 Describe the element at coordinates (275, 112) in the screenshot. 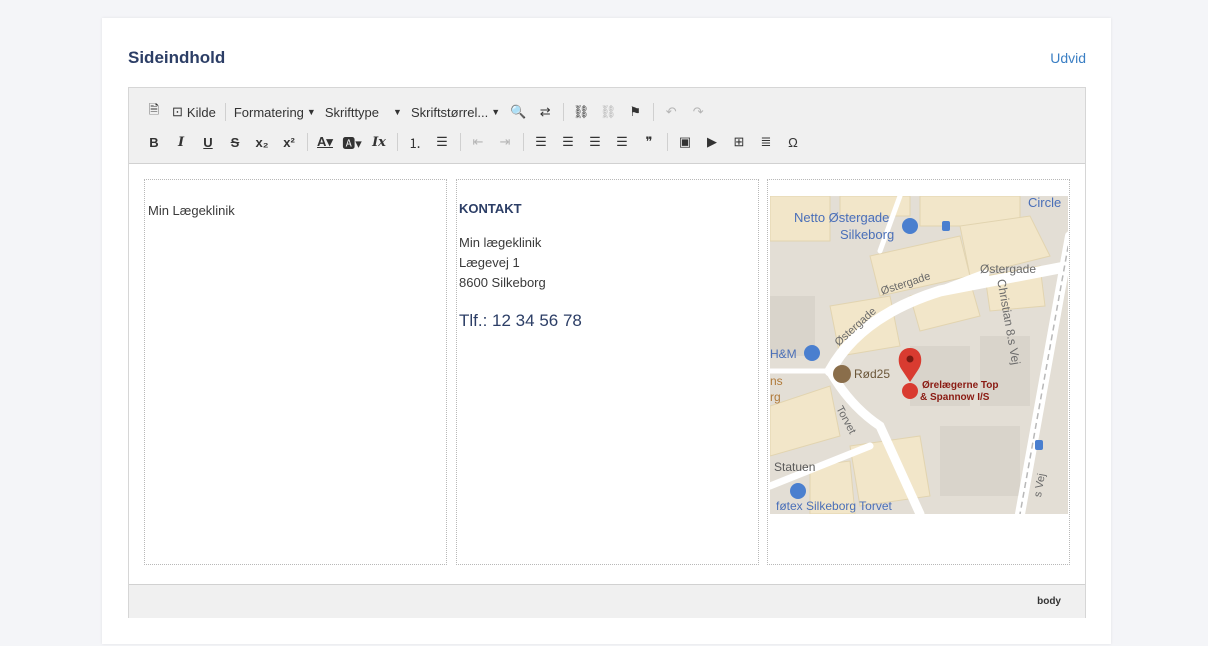

I see `format-dropdown: Formatering ▼` at that location.